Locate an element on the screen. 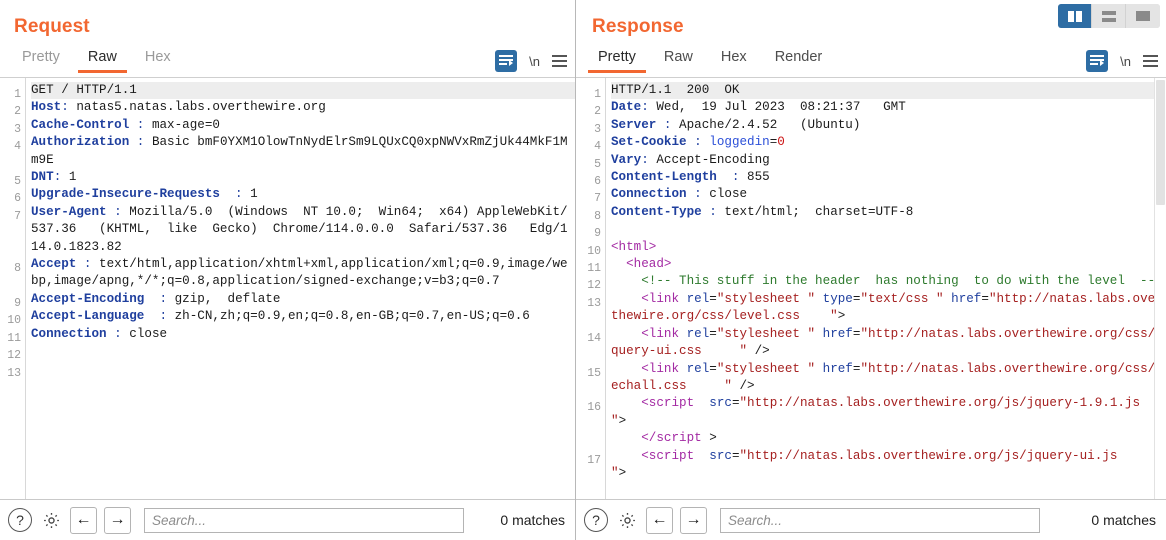 This screenshot has width=1166, height=540. request-tabbar: Pretty Raw Hex \n is located at coordinates (287, 62).